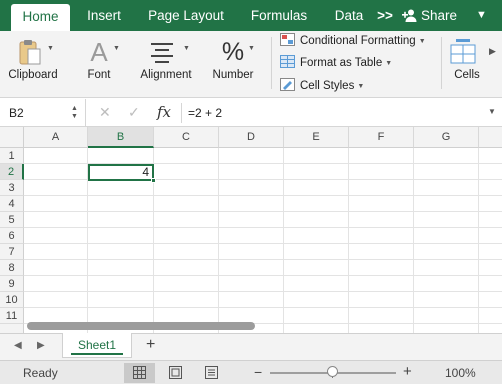  Describe the element at coordinates (205, 113) in the screenshot. I see `formula-input: =2 + 2` at that location.